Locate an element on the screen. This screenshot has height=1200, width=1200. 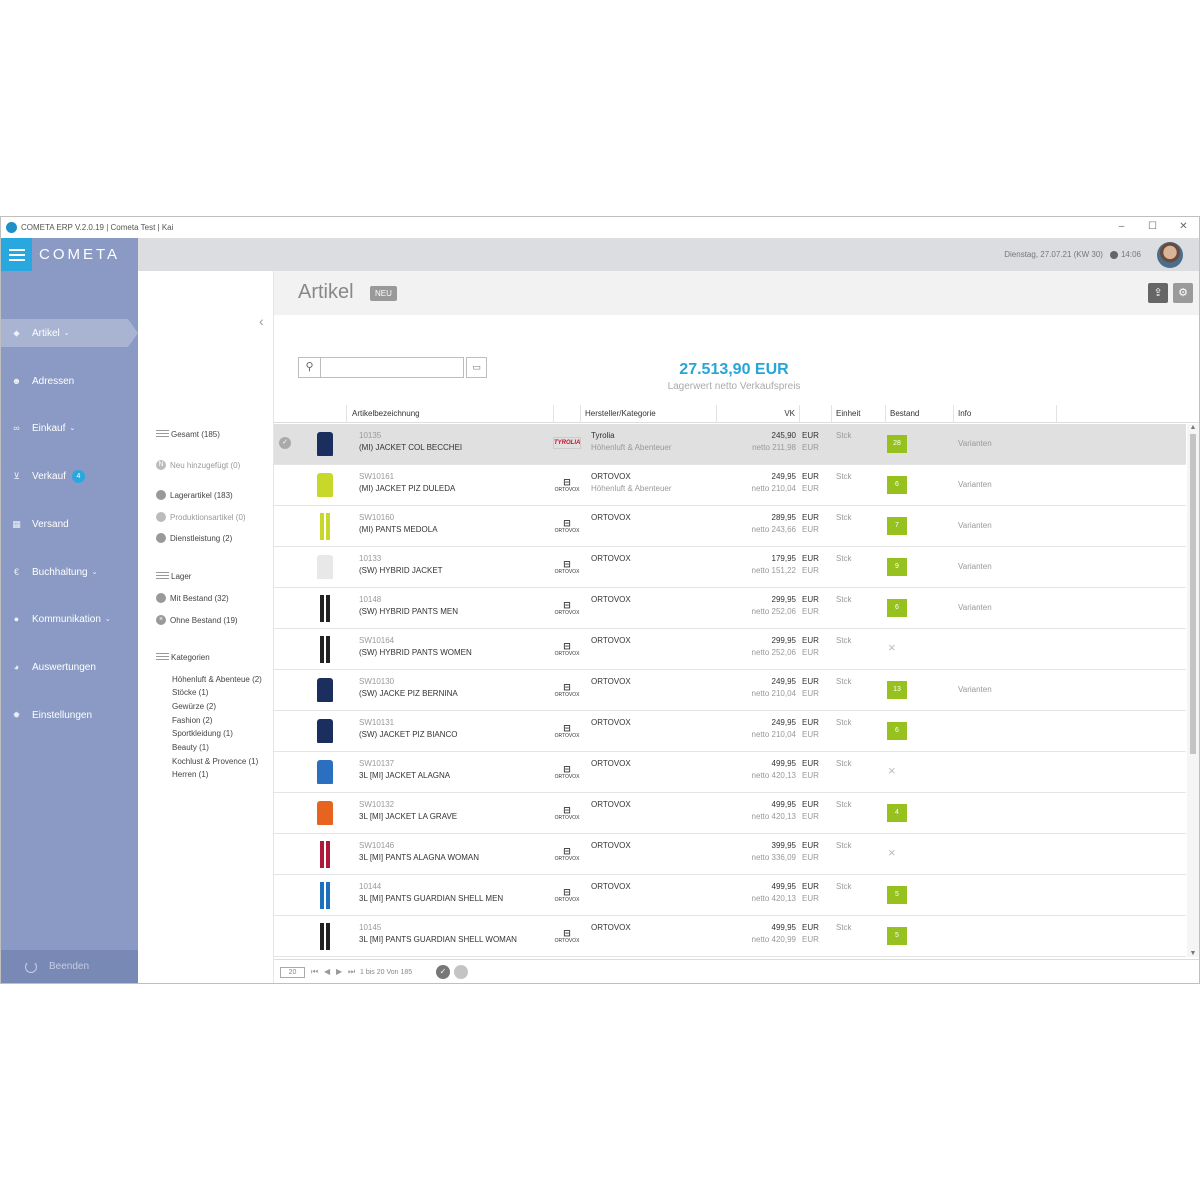
filter-total: Gesamt (185) is located at coordinates (188, 434).